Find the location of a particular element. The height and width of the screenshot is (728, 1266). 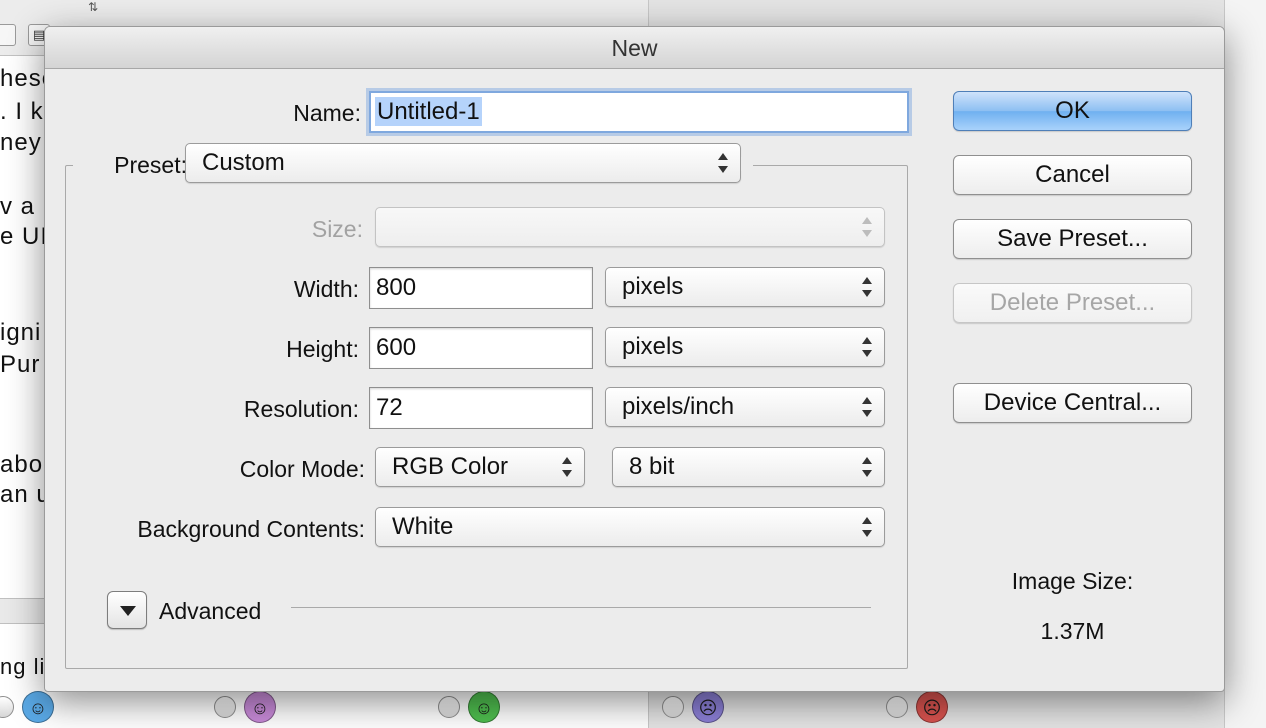

resolution-unit-value: pixels/inch is located at coordinates (678, 406).